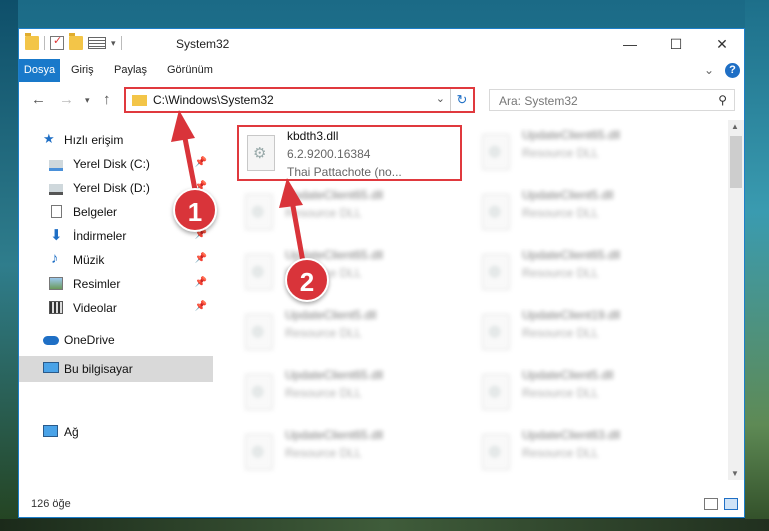  I want to click on scroll-down-arrow-icon: ▼, so click(735, 473).